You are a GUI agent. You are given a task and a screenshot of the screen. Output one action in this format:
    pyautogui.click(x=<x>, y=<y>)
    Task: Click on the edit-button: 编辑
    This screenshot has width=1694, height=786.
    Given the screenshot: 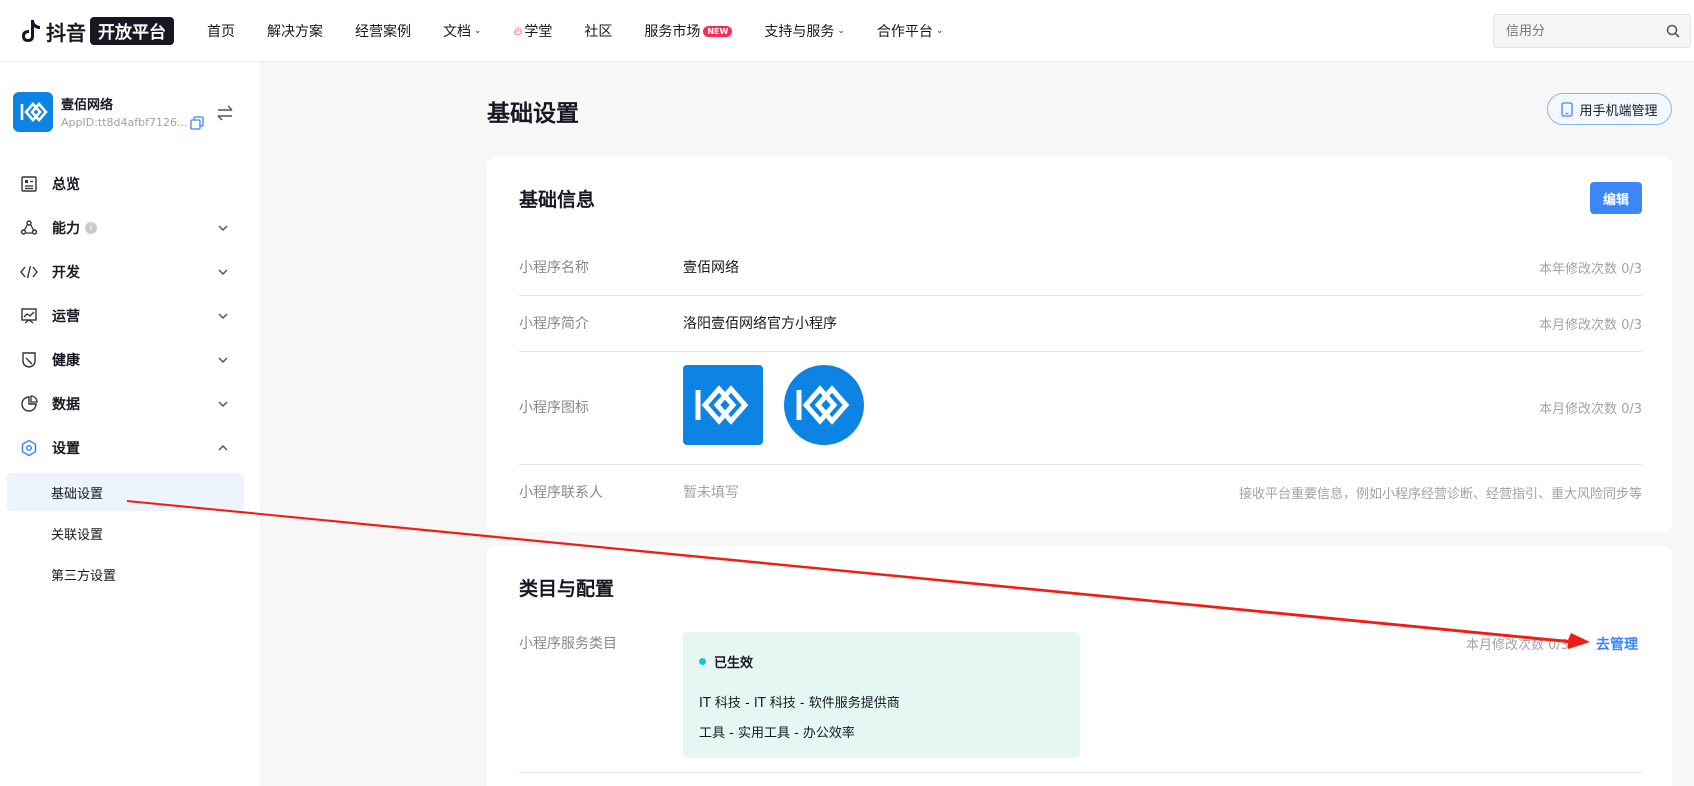 What is the action you would take?
    pyautogui.click(x=1616, y=198)
    